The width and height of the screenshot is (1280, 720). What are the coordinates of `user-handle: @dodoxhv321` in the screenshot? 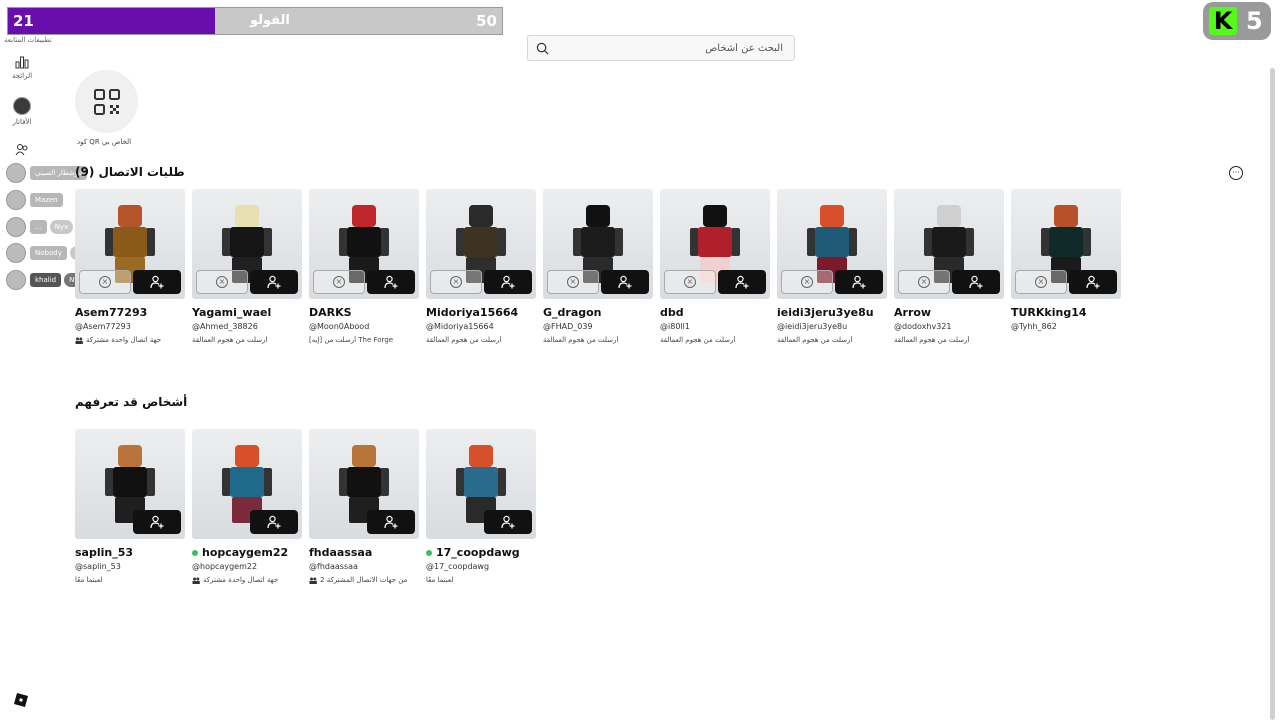 It's located at (923, 326).